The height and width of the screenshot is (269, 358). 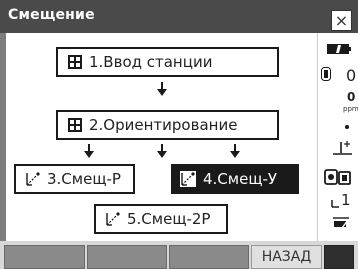 I want to click on back-button: НАЗАД, so click(x=286, y=257).